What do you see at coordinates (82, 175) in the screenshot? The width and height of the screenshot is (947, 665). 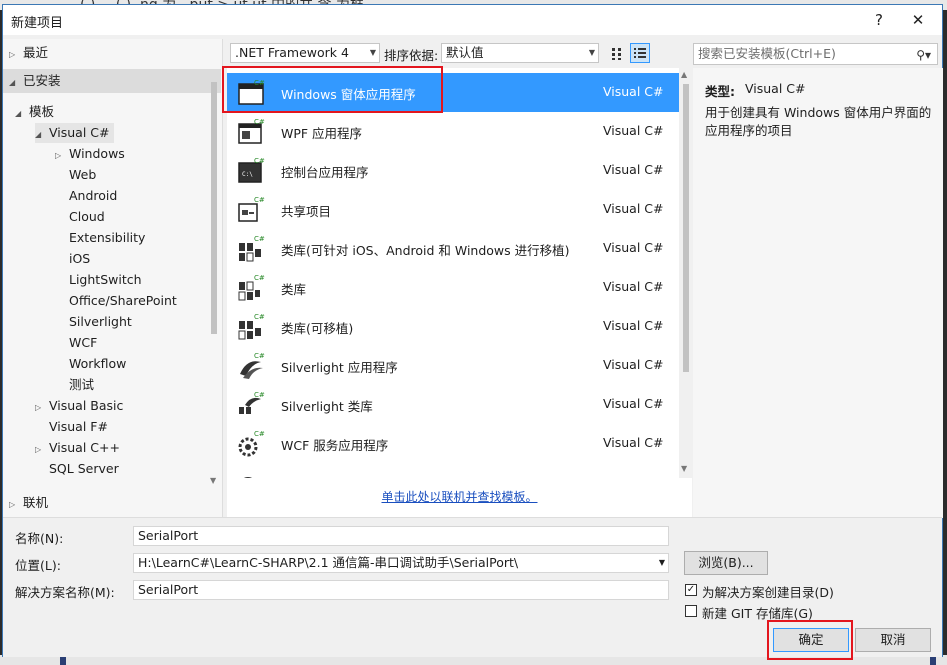 I see `tree-item-web: Web` at bounding box center [82, 175].